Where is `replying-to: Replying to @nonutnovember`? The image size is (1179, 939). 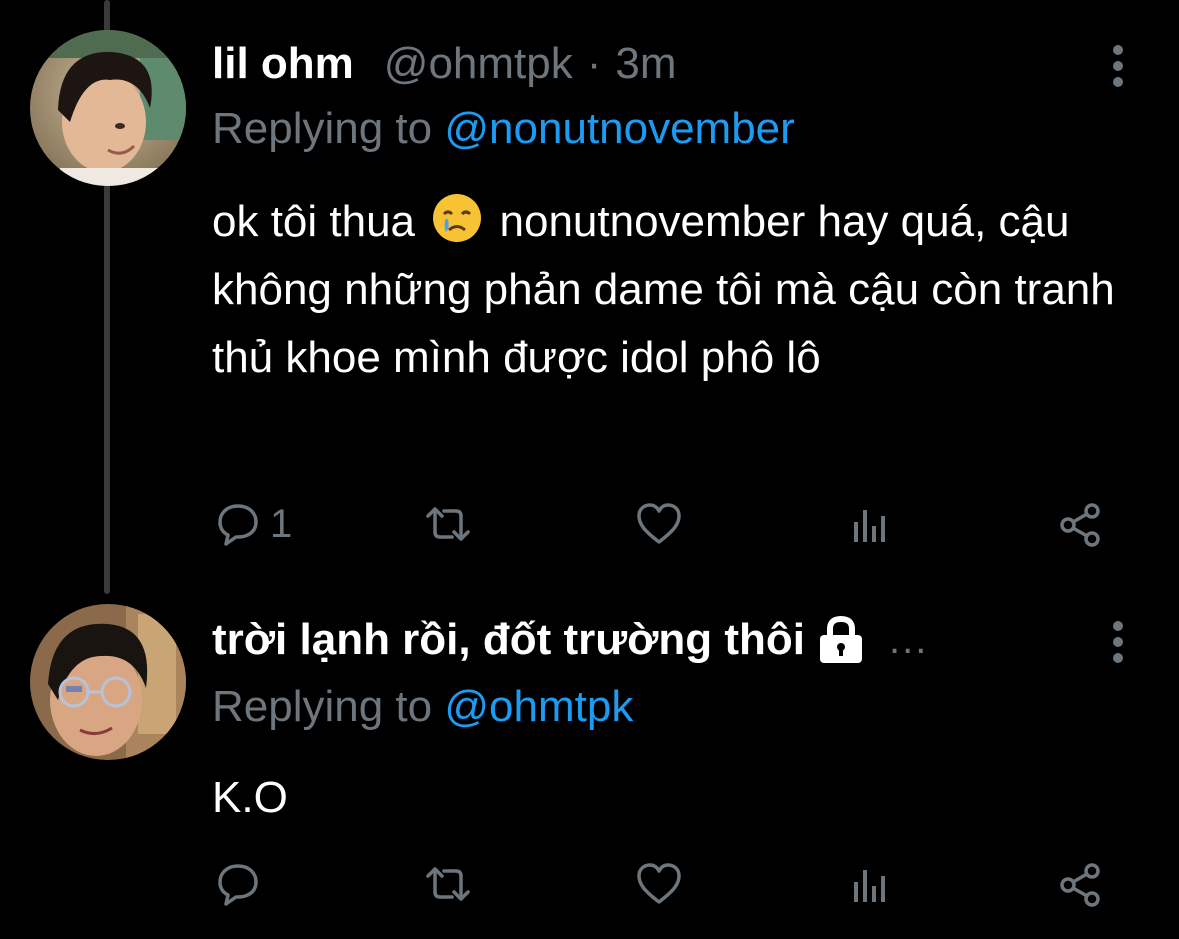
replying-to: Replying to @nonutnovember is located at coordinates (503, 129).